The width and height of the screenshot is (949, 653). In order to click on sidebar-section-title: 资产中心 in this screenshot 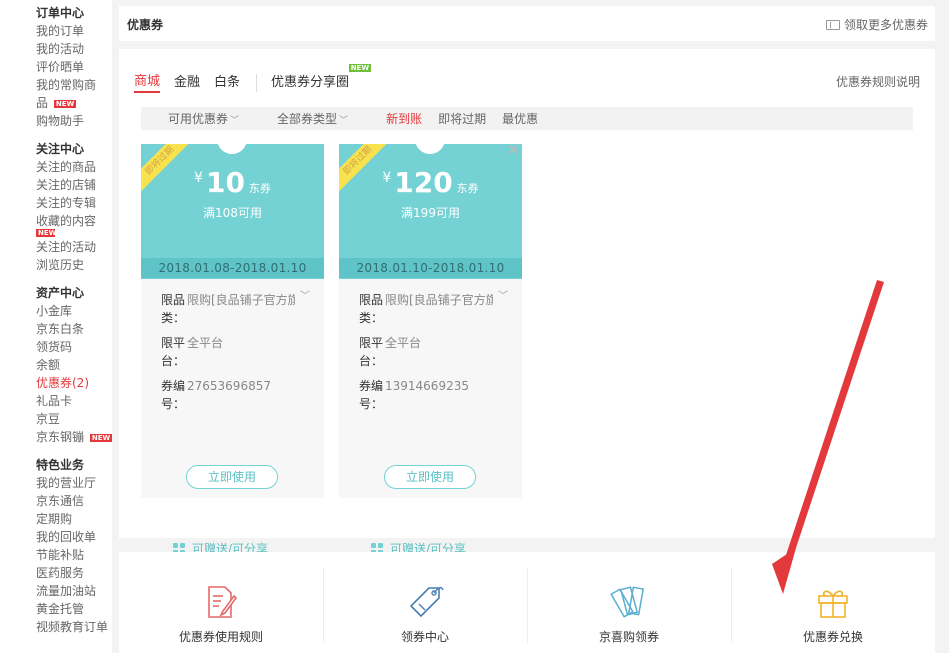, I will do `click(60, 293)`.